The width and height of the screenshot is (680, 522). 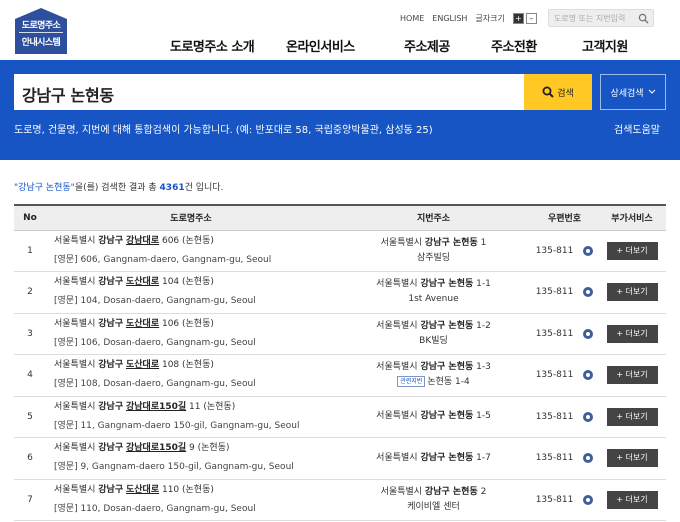 I want to click on advanced-search-button: 상세검색, so click(x=633, y=92).